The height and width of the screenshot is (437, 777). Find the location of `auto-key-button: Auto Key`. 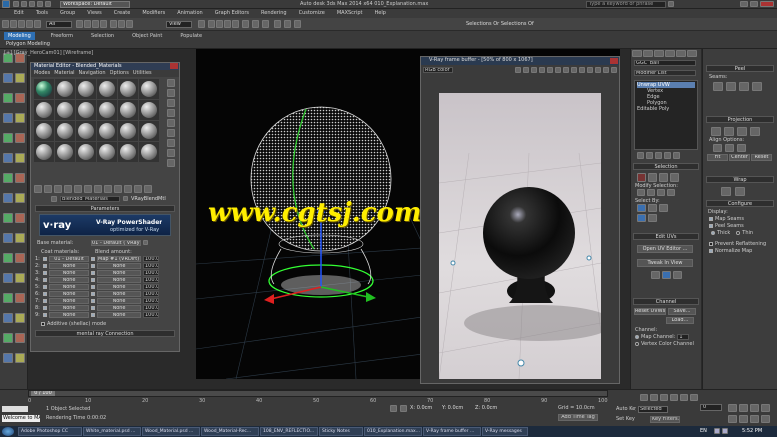

auto-key-button: Auto Key is located at coordinates (626, 409).